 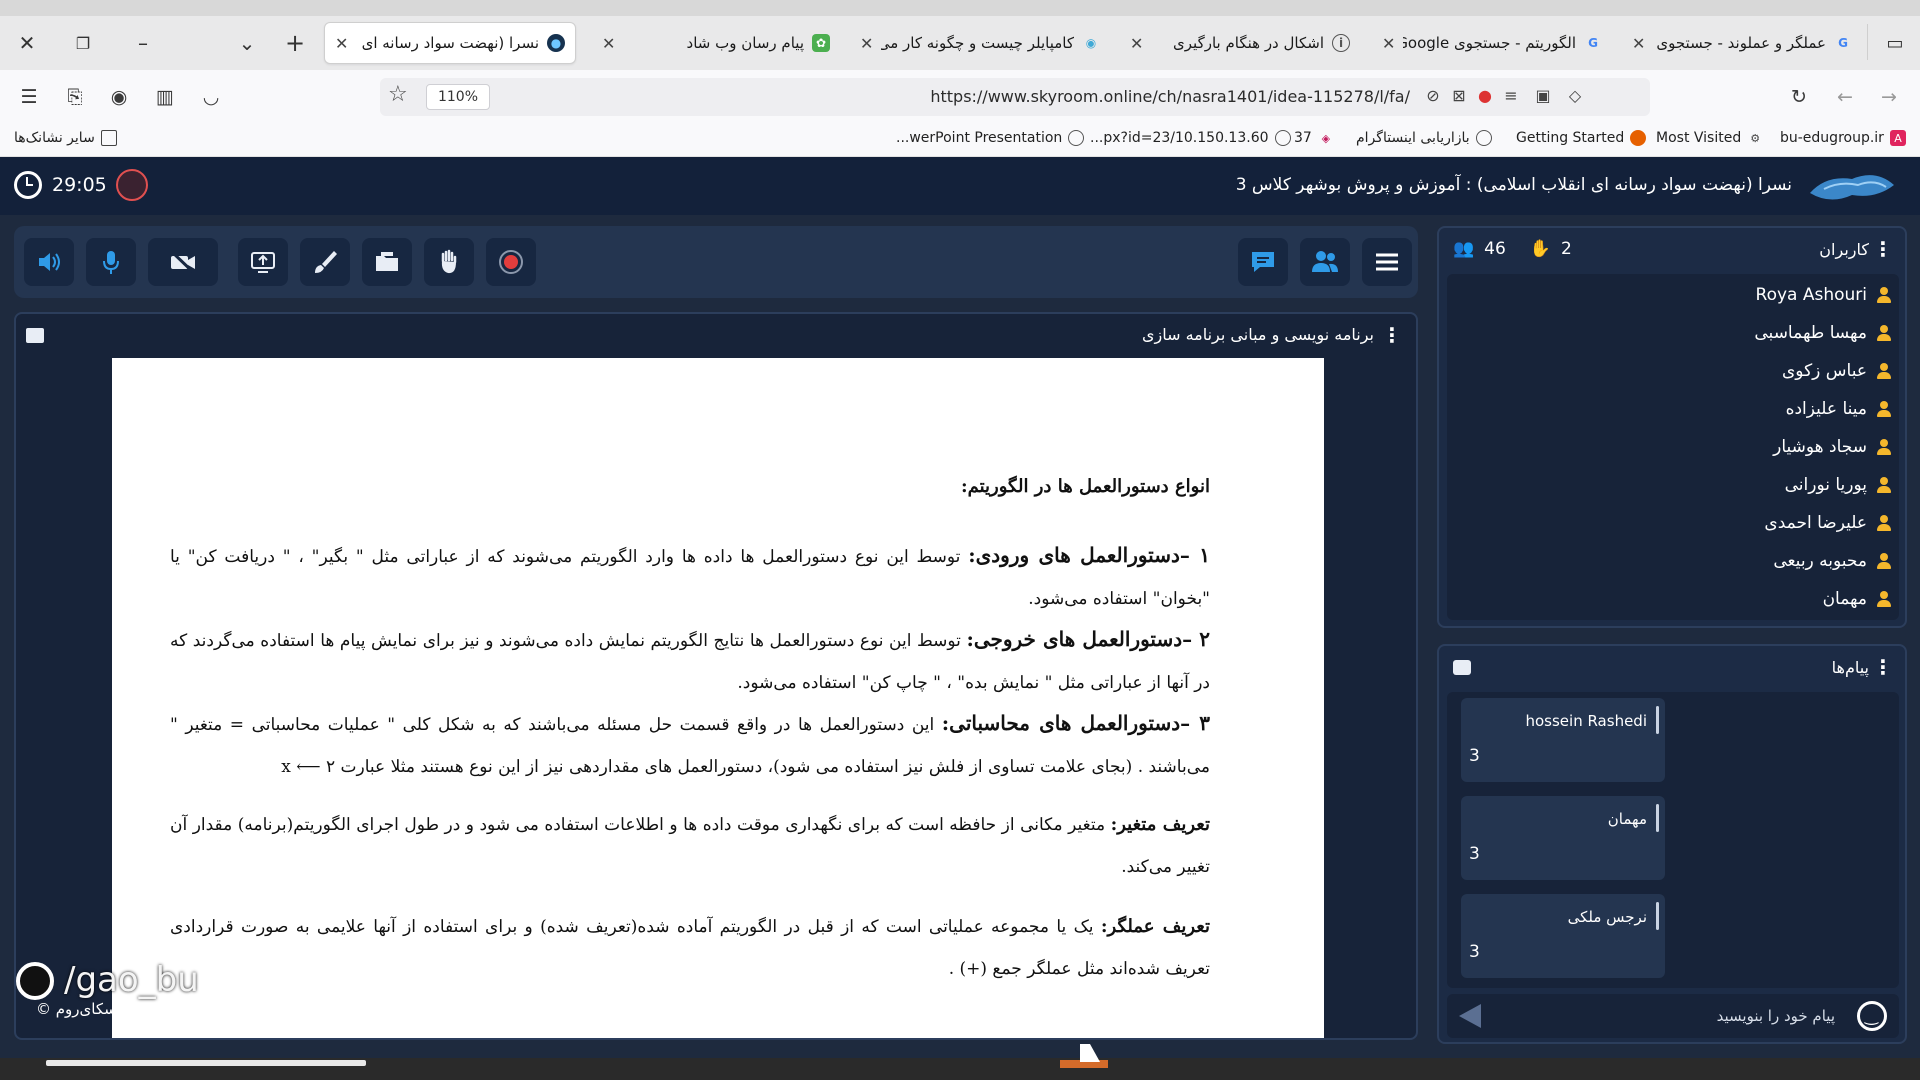 I want to click on brush-icon, so click(x=326, y=262).